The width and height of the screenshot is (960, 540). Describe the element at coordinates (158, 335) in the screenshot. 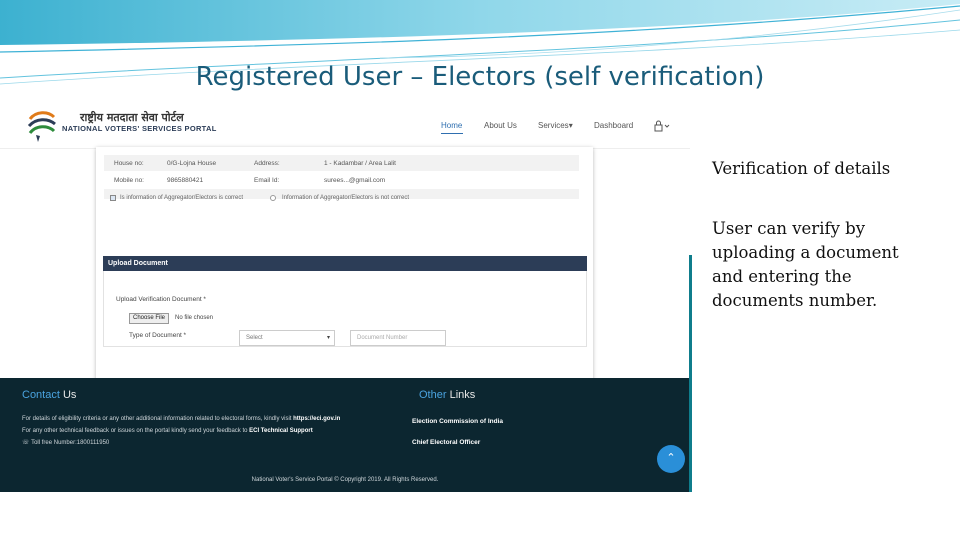

I see `doc-type-label: Type of Document *` at that location.